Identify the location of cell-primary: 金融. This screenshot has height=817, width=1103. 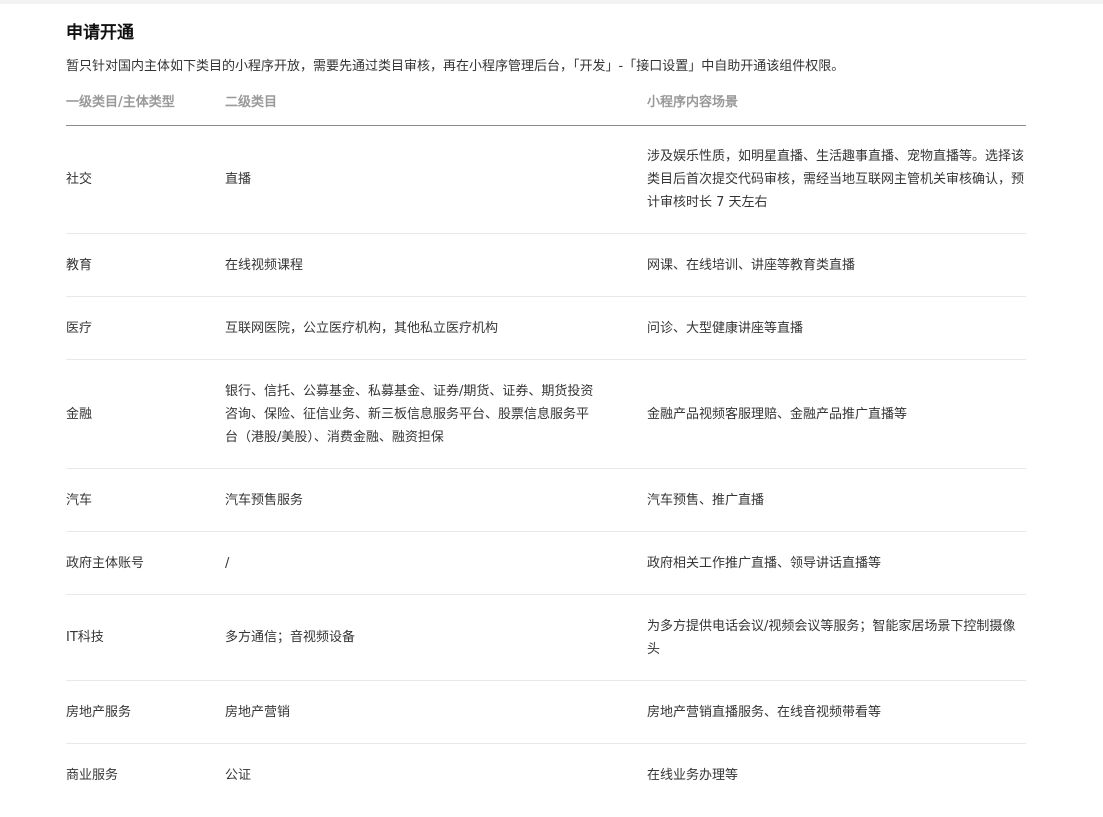
(145, 414).